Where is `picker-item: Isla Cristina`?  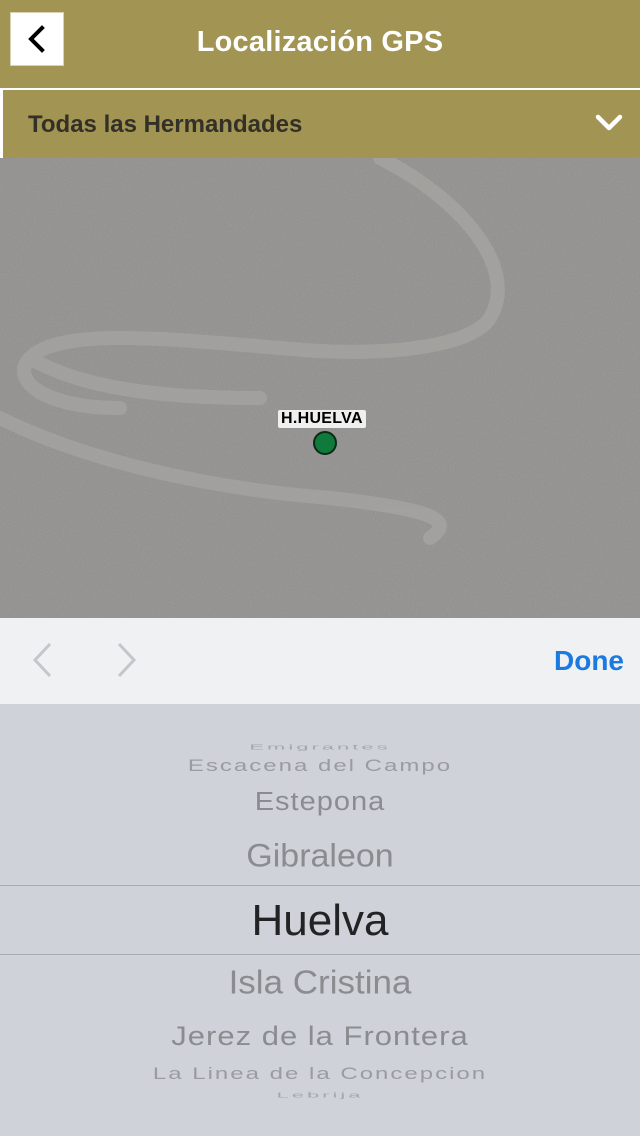
picker-item: Isla Cristina is located at coordinates (320, 983).